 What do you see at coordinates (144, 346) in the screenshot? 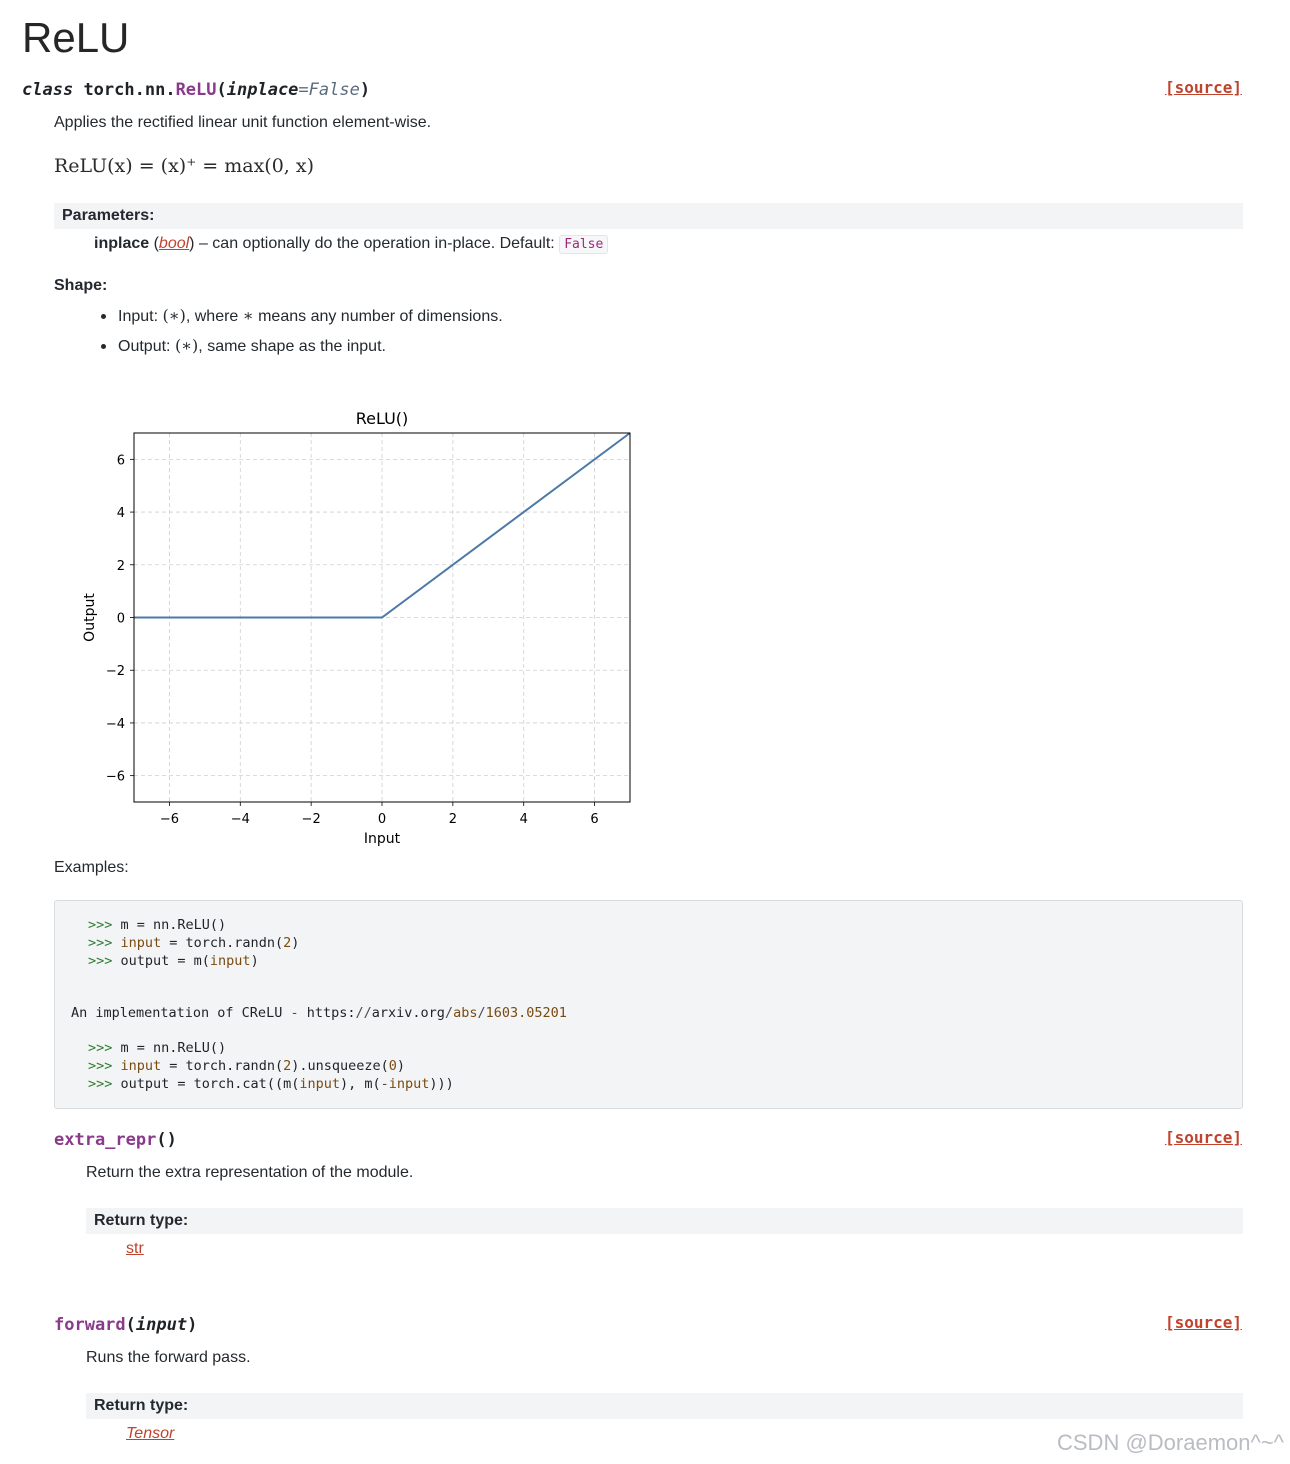
I see `shape-output-label: Output:` at bounding box center [144, 346].